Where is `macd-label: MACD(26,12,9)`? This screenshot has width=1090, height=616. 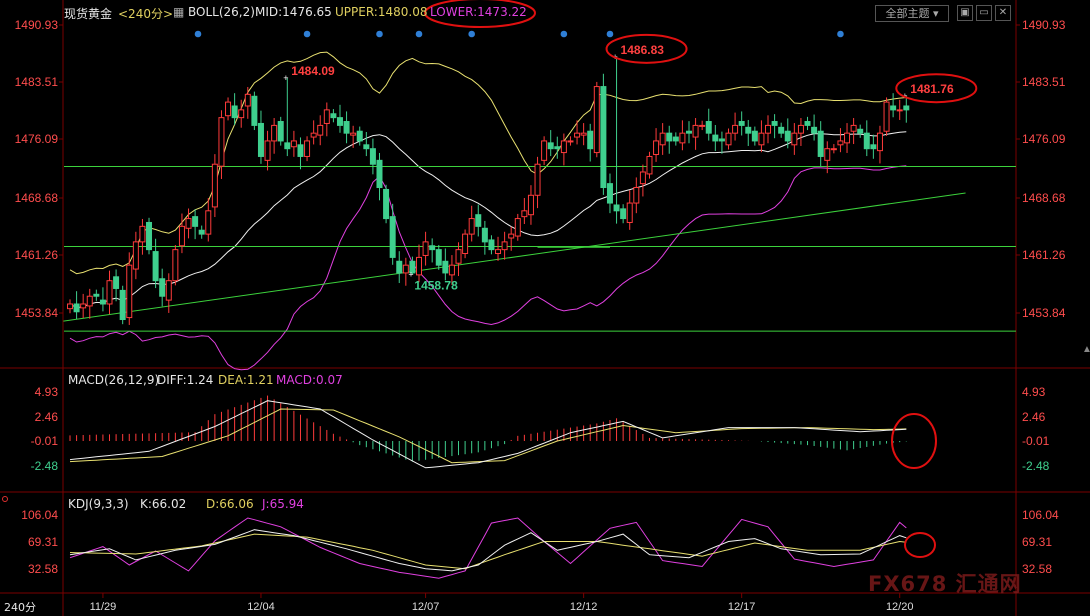
macd-label: MACD(26,12,9) is located at coordinates (114, 380).